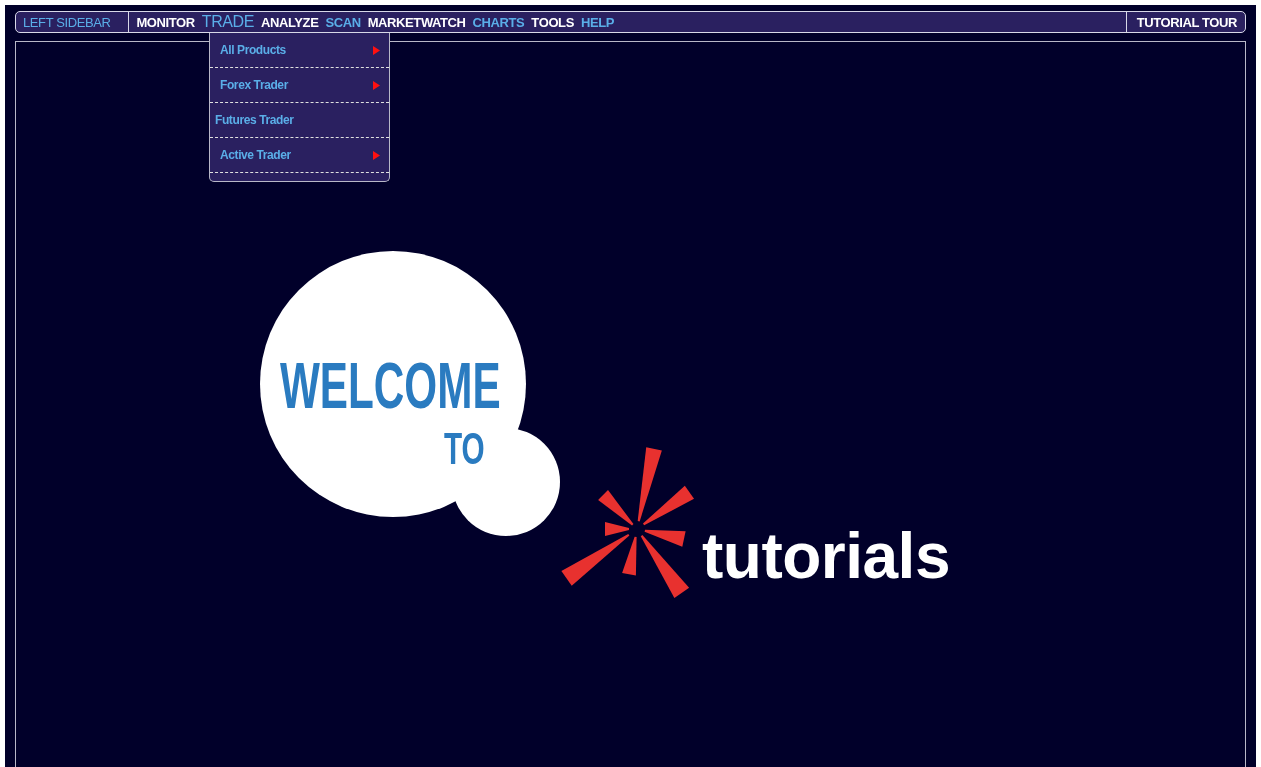 This screenshot has height=767, width=1261. Describe the element at coordinates (299, 85) in the screenshot. I see `dropdown-item: Forex Trader` at that location.